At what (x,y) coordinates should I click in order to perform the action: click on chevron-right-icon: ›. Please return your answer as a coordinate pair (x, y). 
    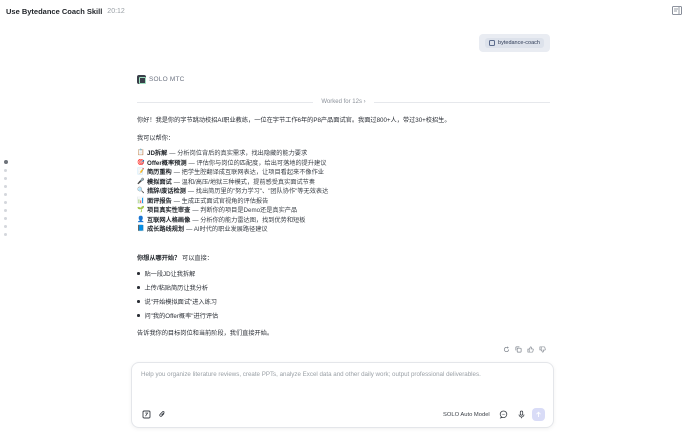
    Looking at the image, I should click on (364, 102).